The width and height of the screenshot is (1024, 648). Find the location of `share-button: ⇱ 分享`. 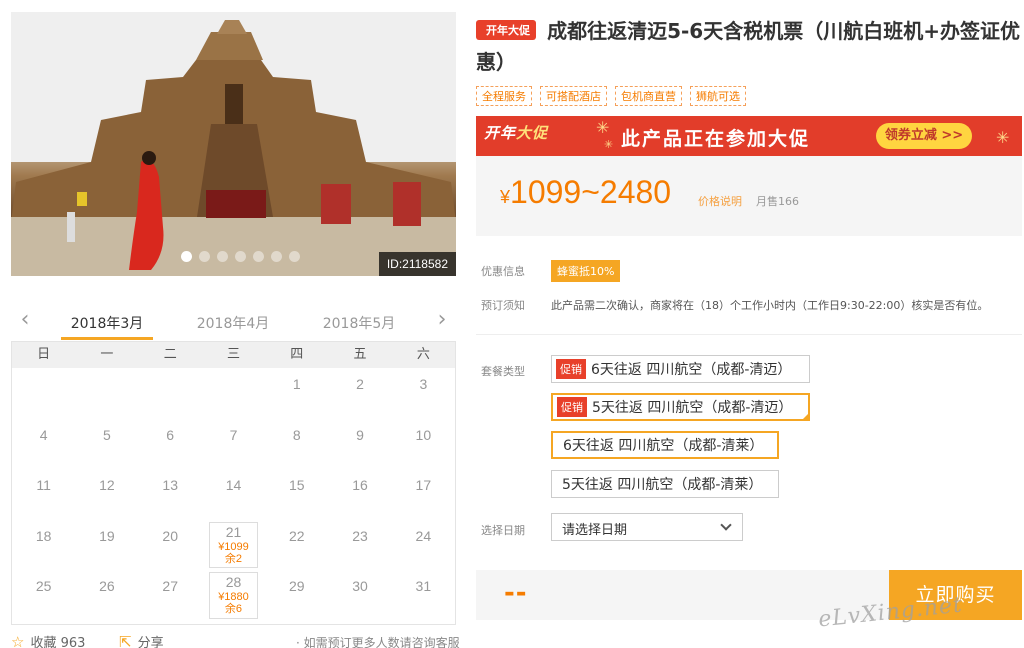

share-button: ⇱ 分享 is located at coordinates (141, 640).